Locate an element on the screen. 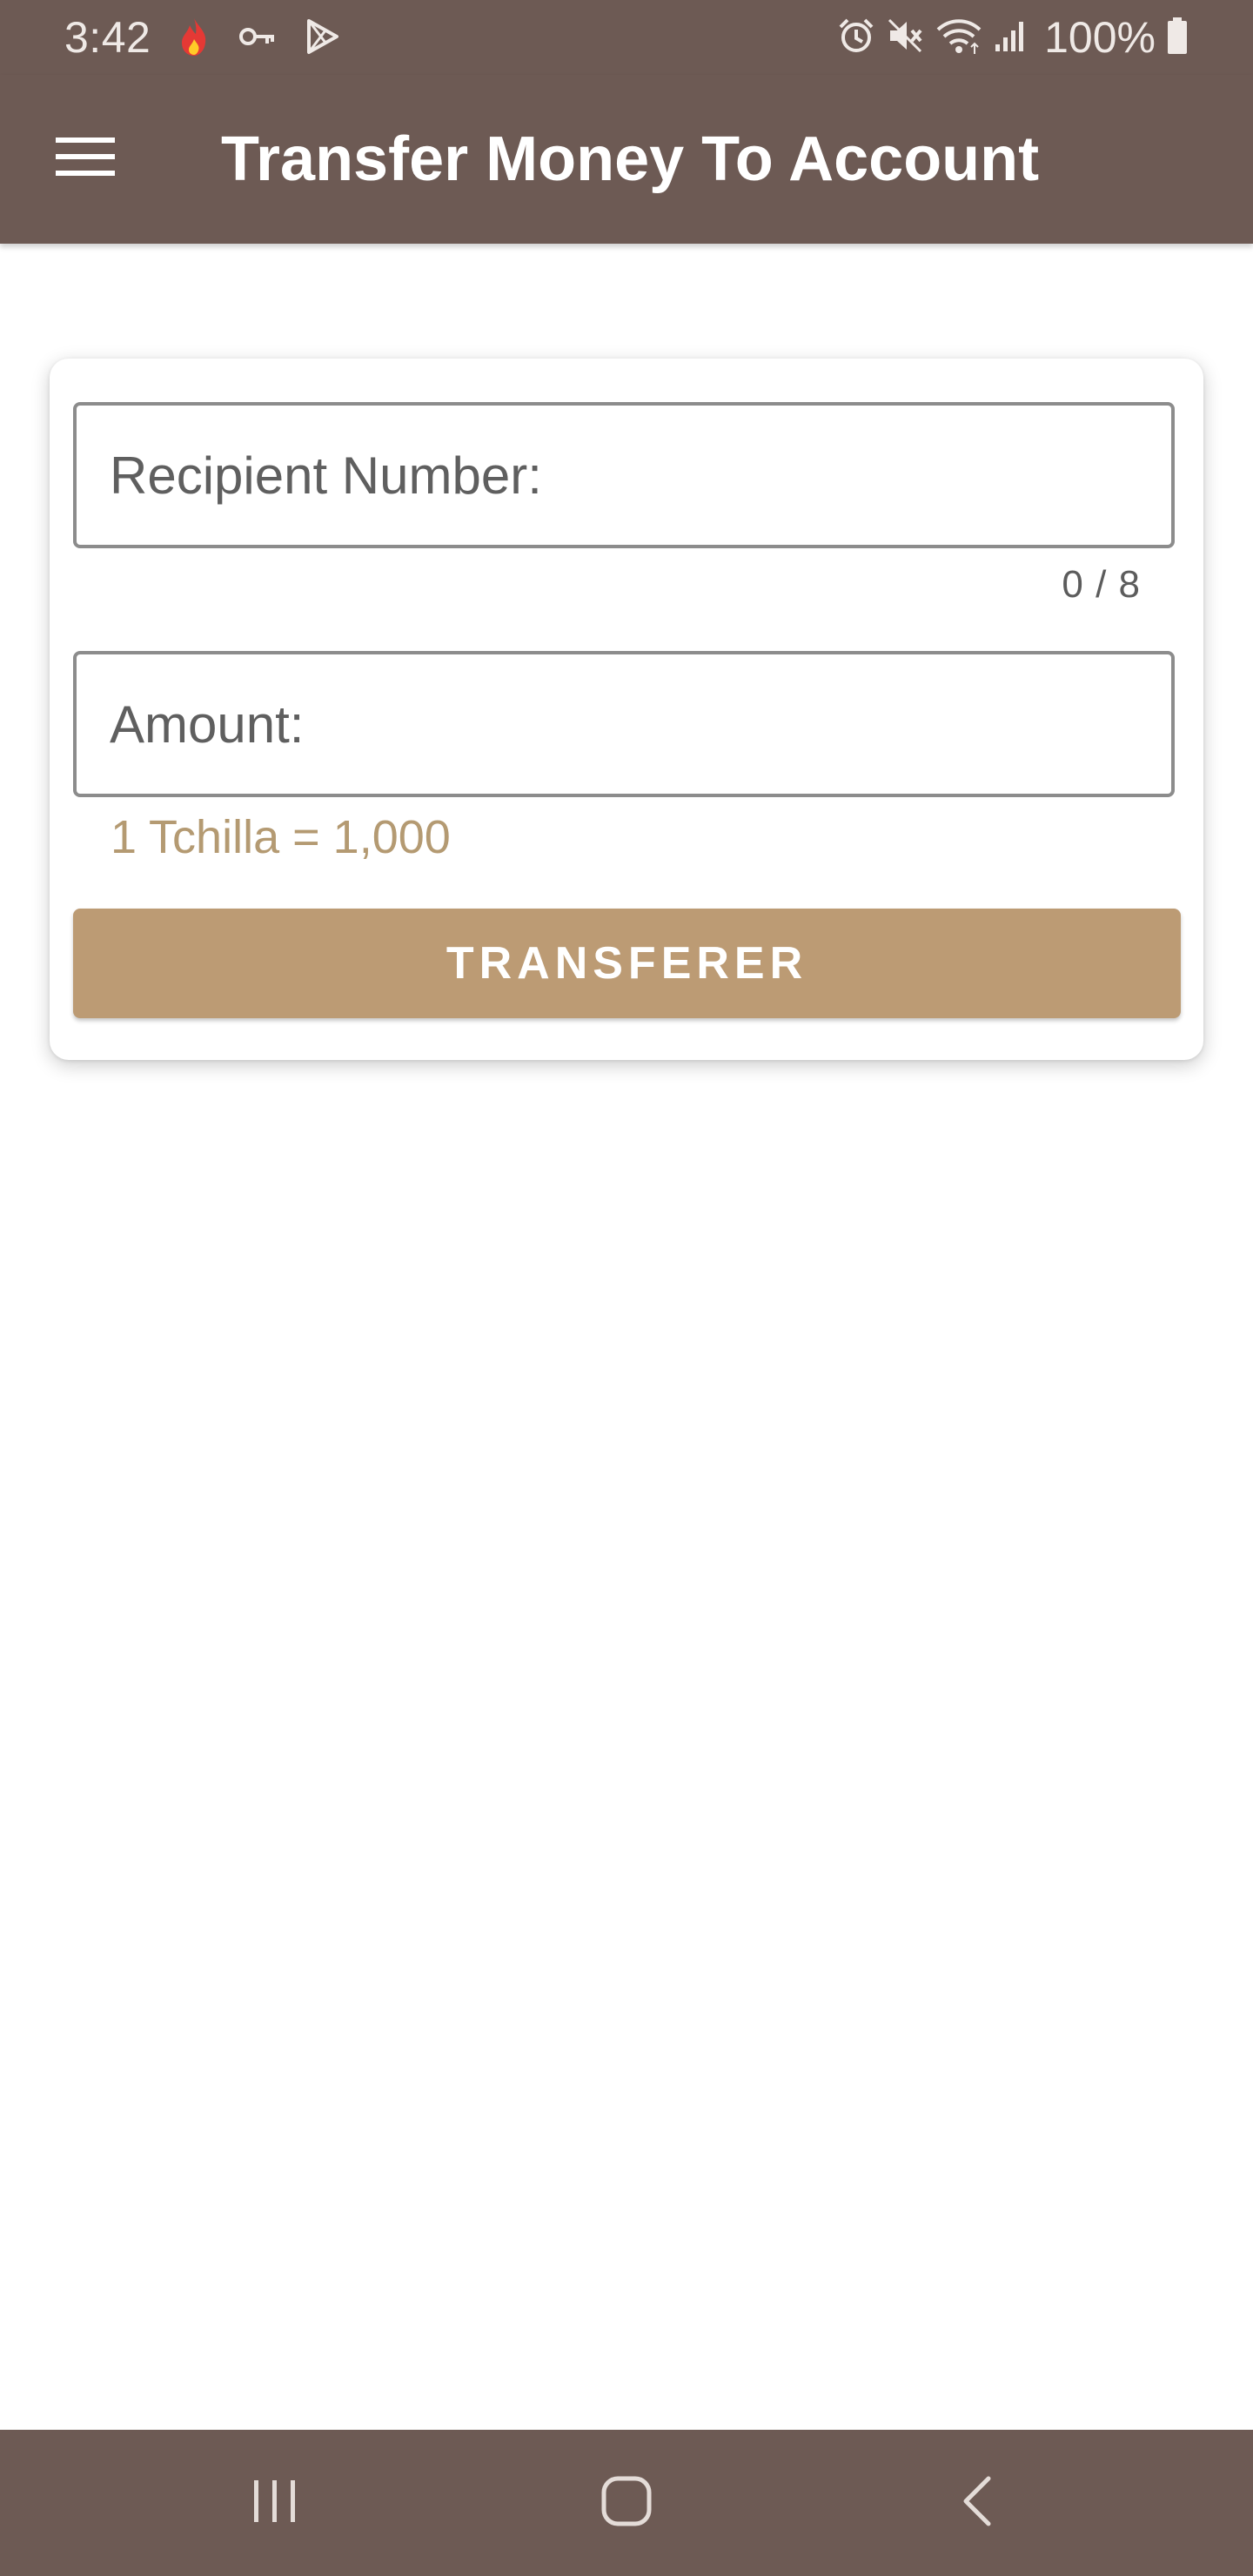 Image resolution: width=1253 pixels, height=2576 pixels. recipient-number-input is located at coordinates (624, 475).